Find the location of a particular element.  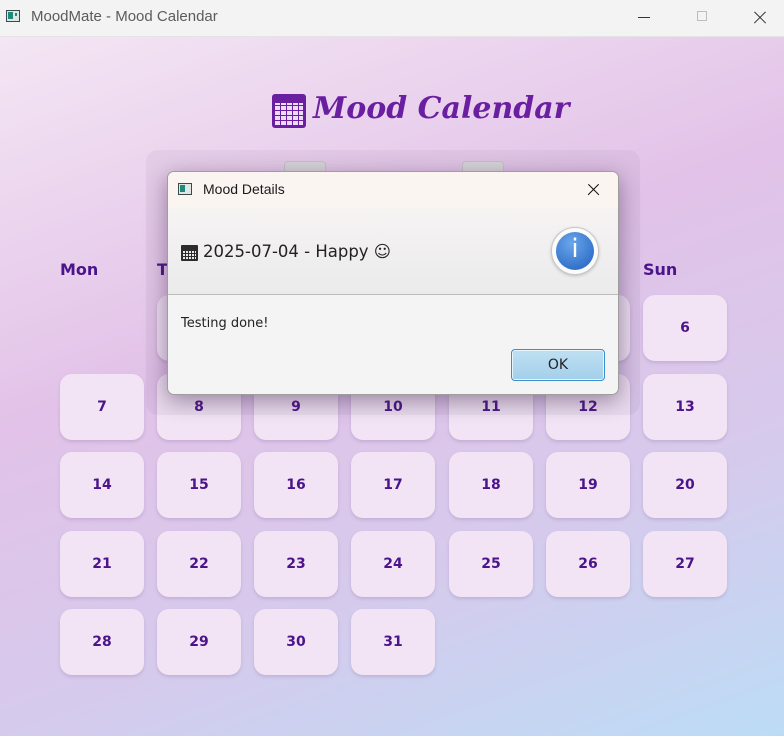

day-cell: 18 is located at coordinates (491, 485).